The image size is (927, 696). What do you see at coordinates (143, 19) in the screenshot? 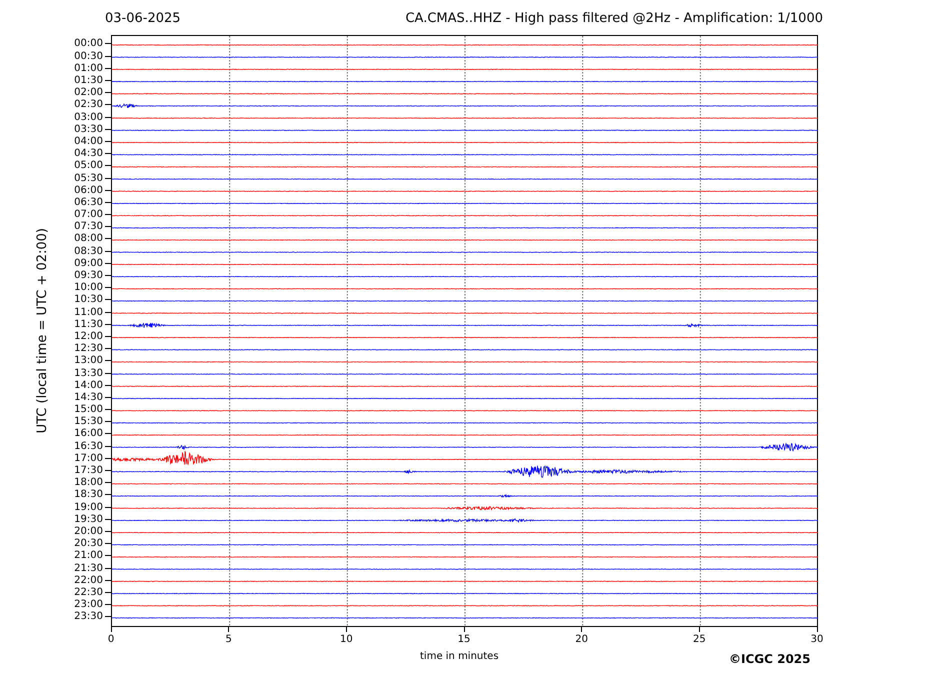
I see `plot-date: 03-06-2025` at bounding box center [143, 19].